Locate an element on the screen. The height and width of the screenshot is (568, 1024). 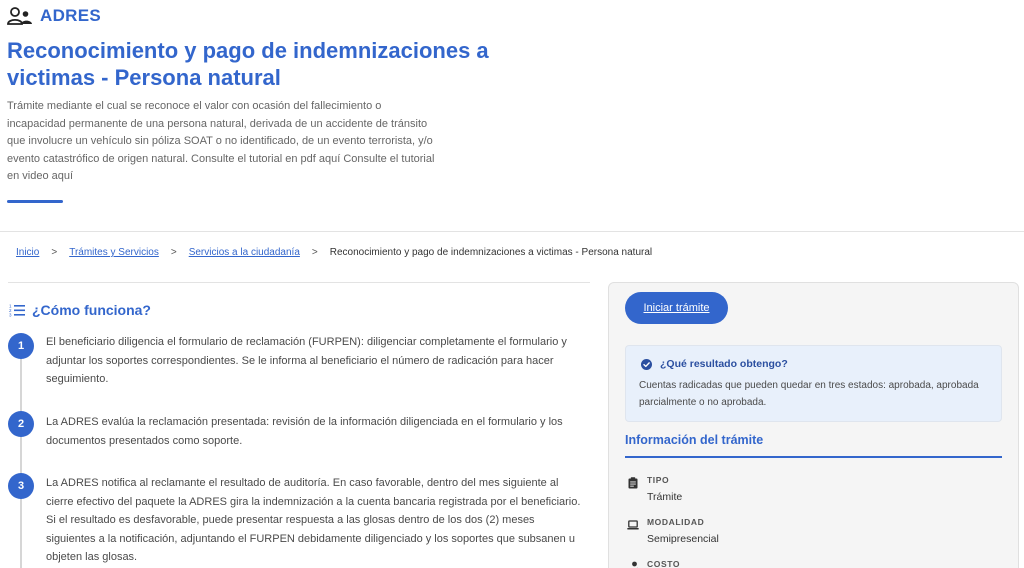
hand-coin-icon is located at coordinates (634, 564).